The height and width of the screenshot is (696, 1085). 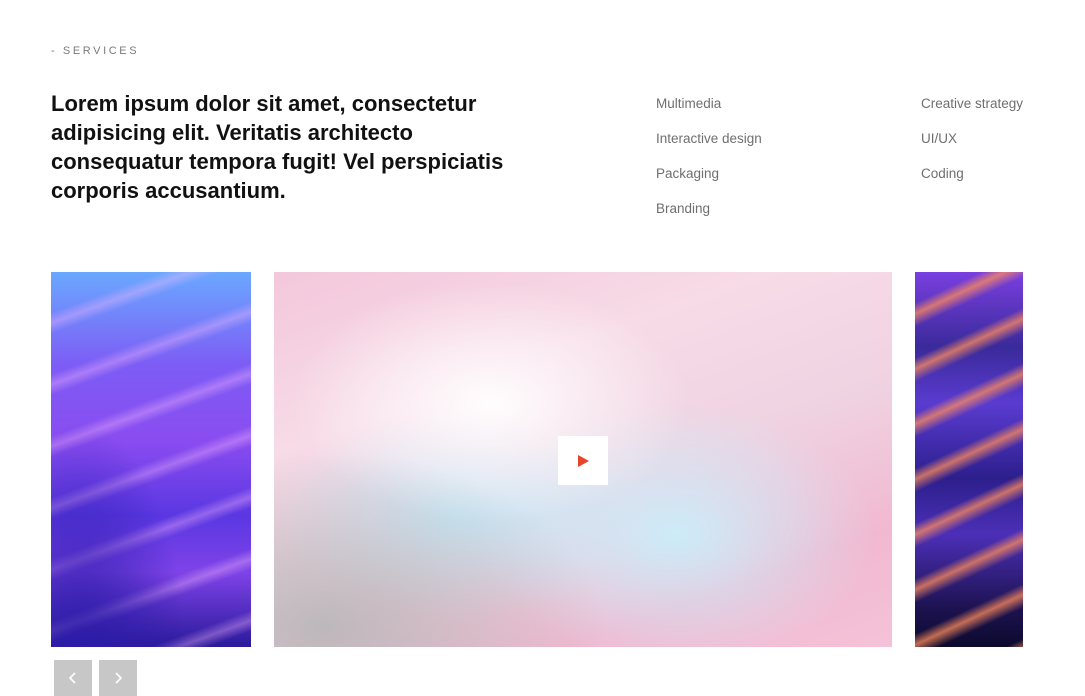 I want to click on carousel-prev-button, so click(x=73, y=678).